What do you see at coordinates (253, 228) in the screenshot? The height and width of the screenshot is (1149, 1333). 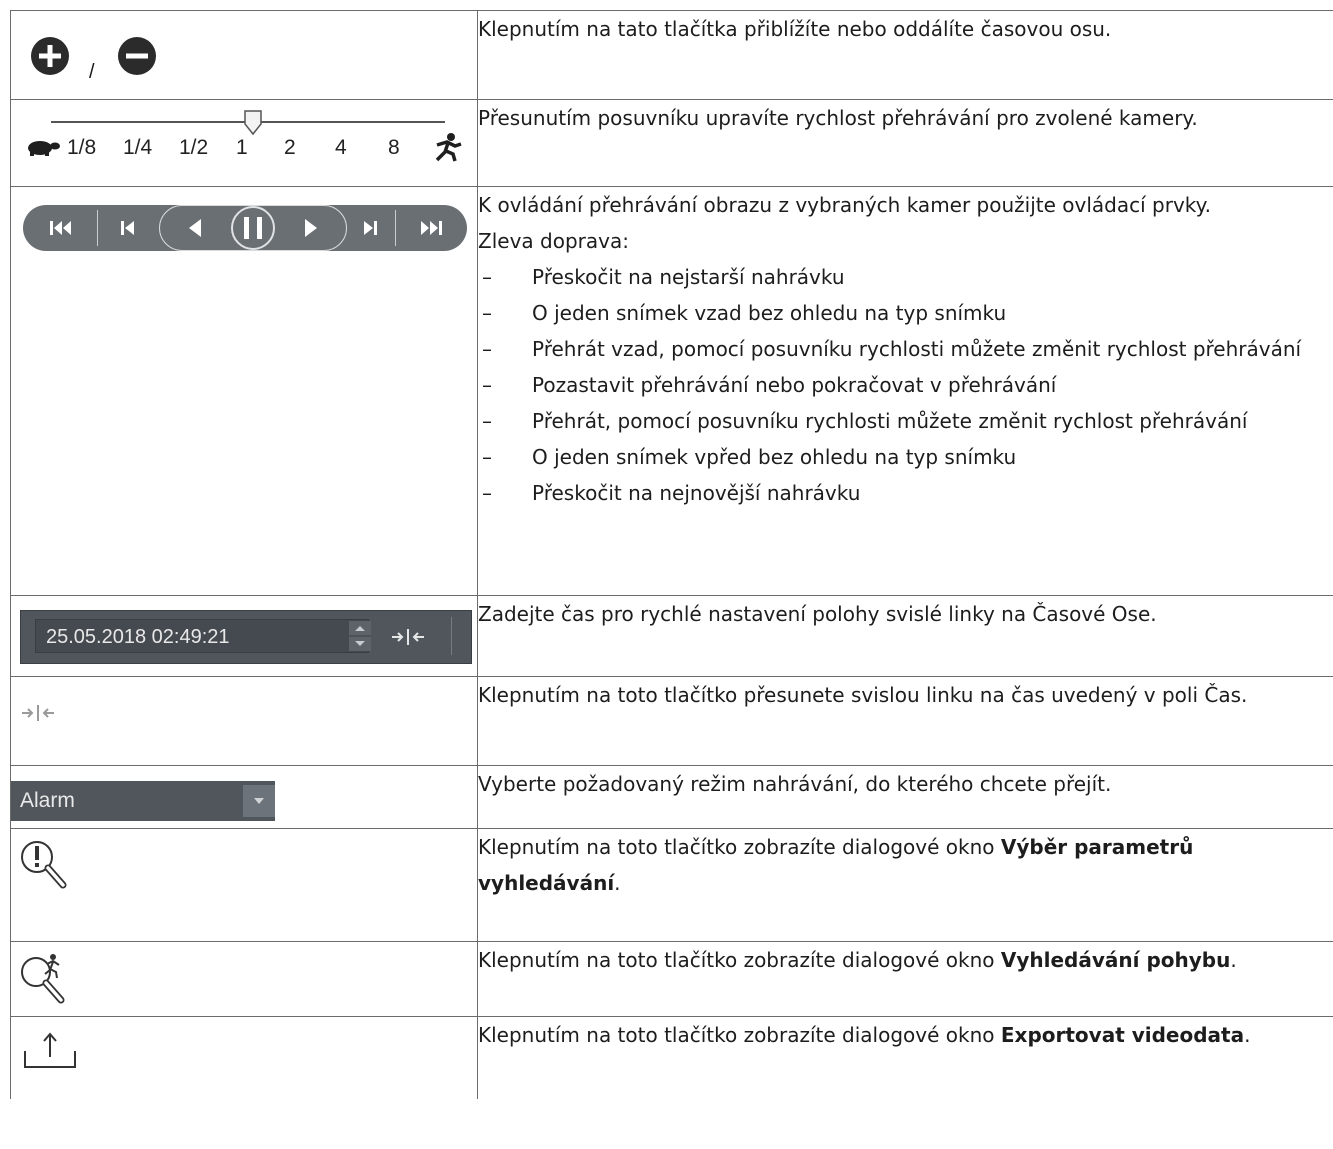 I see `pause-button` at bounding box center [253, 228].